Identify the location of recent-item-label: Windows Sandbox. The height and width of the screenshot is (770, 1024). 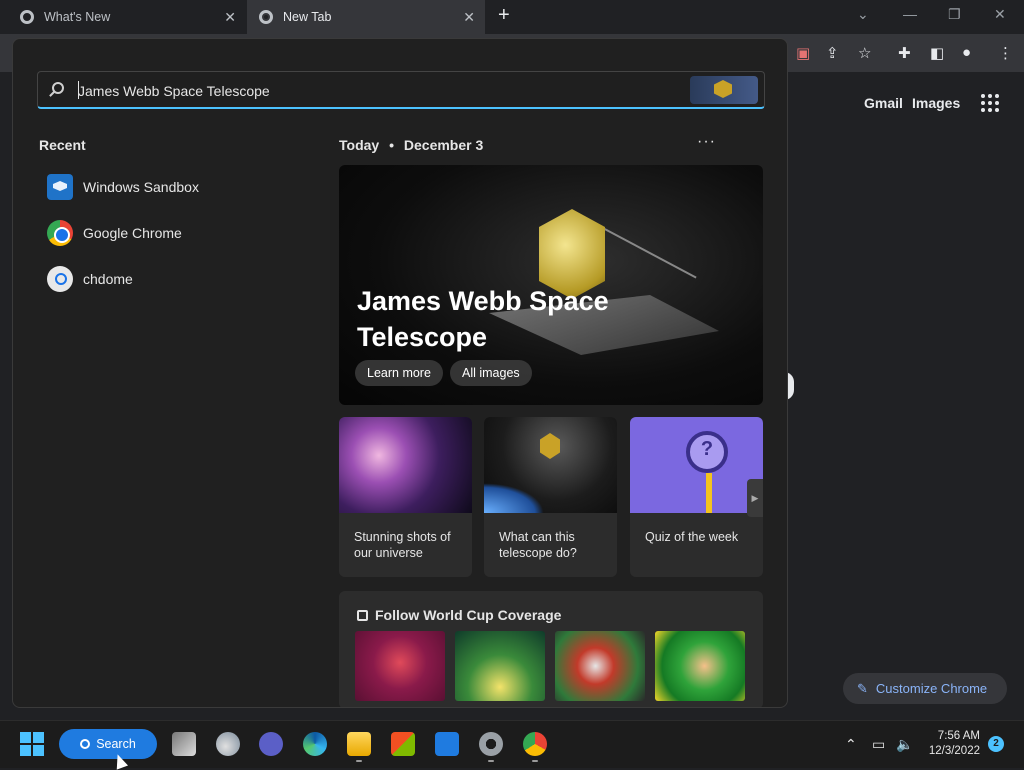
(141, 187).